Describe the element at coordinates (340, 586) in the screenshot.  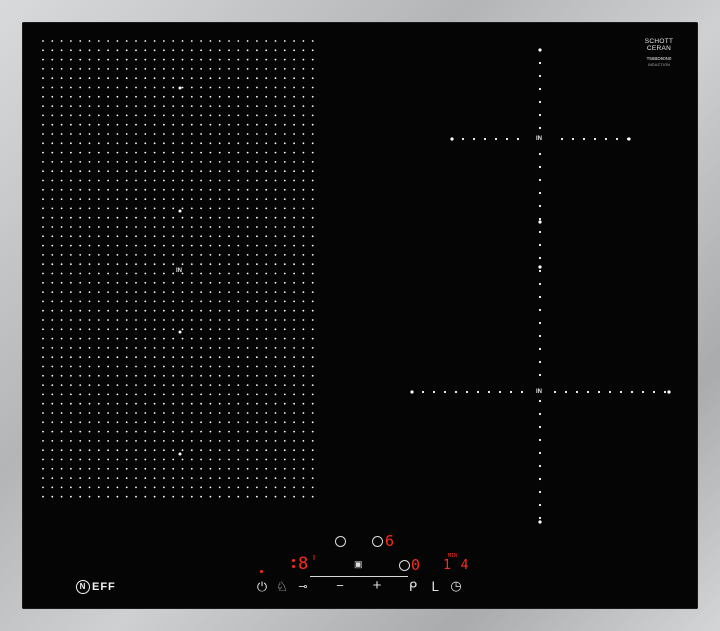
I see `minus-button: −` at that location.